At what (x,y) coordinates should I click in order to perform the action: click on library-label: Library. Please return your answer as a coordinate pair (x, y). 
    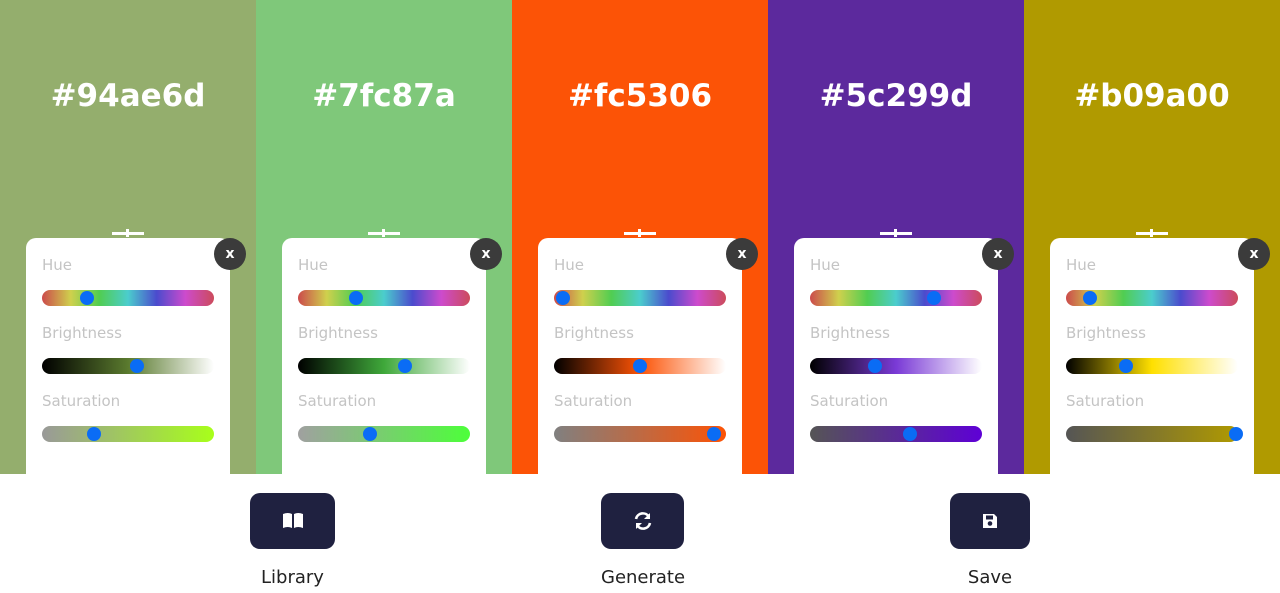
    Looking at the image, I should click on (292, 577).